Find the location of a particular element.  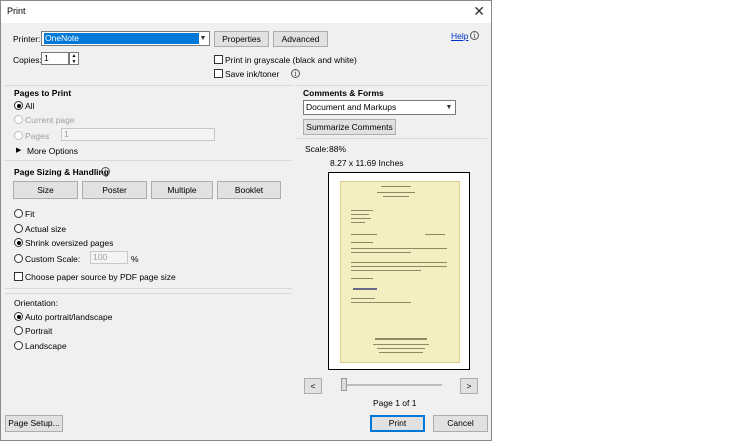

multiple-button: Multiple is located at coordinates (182, 190).